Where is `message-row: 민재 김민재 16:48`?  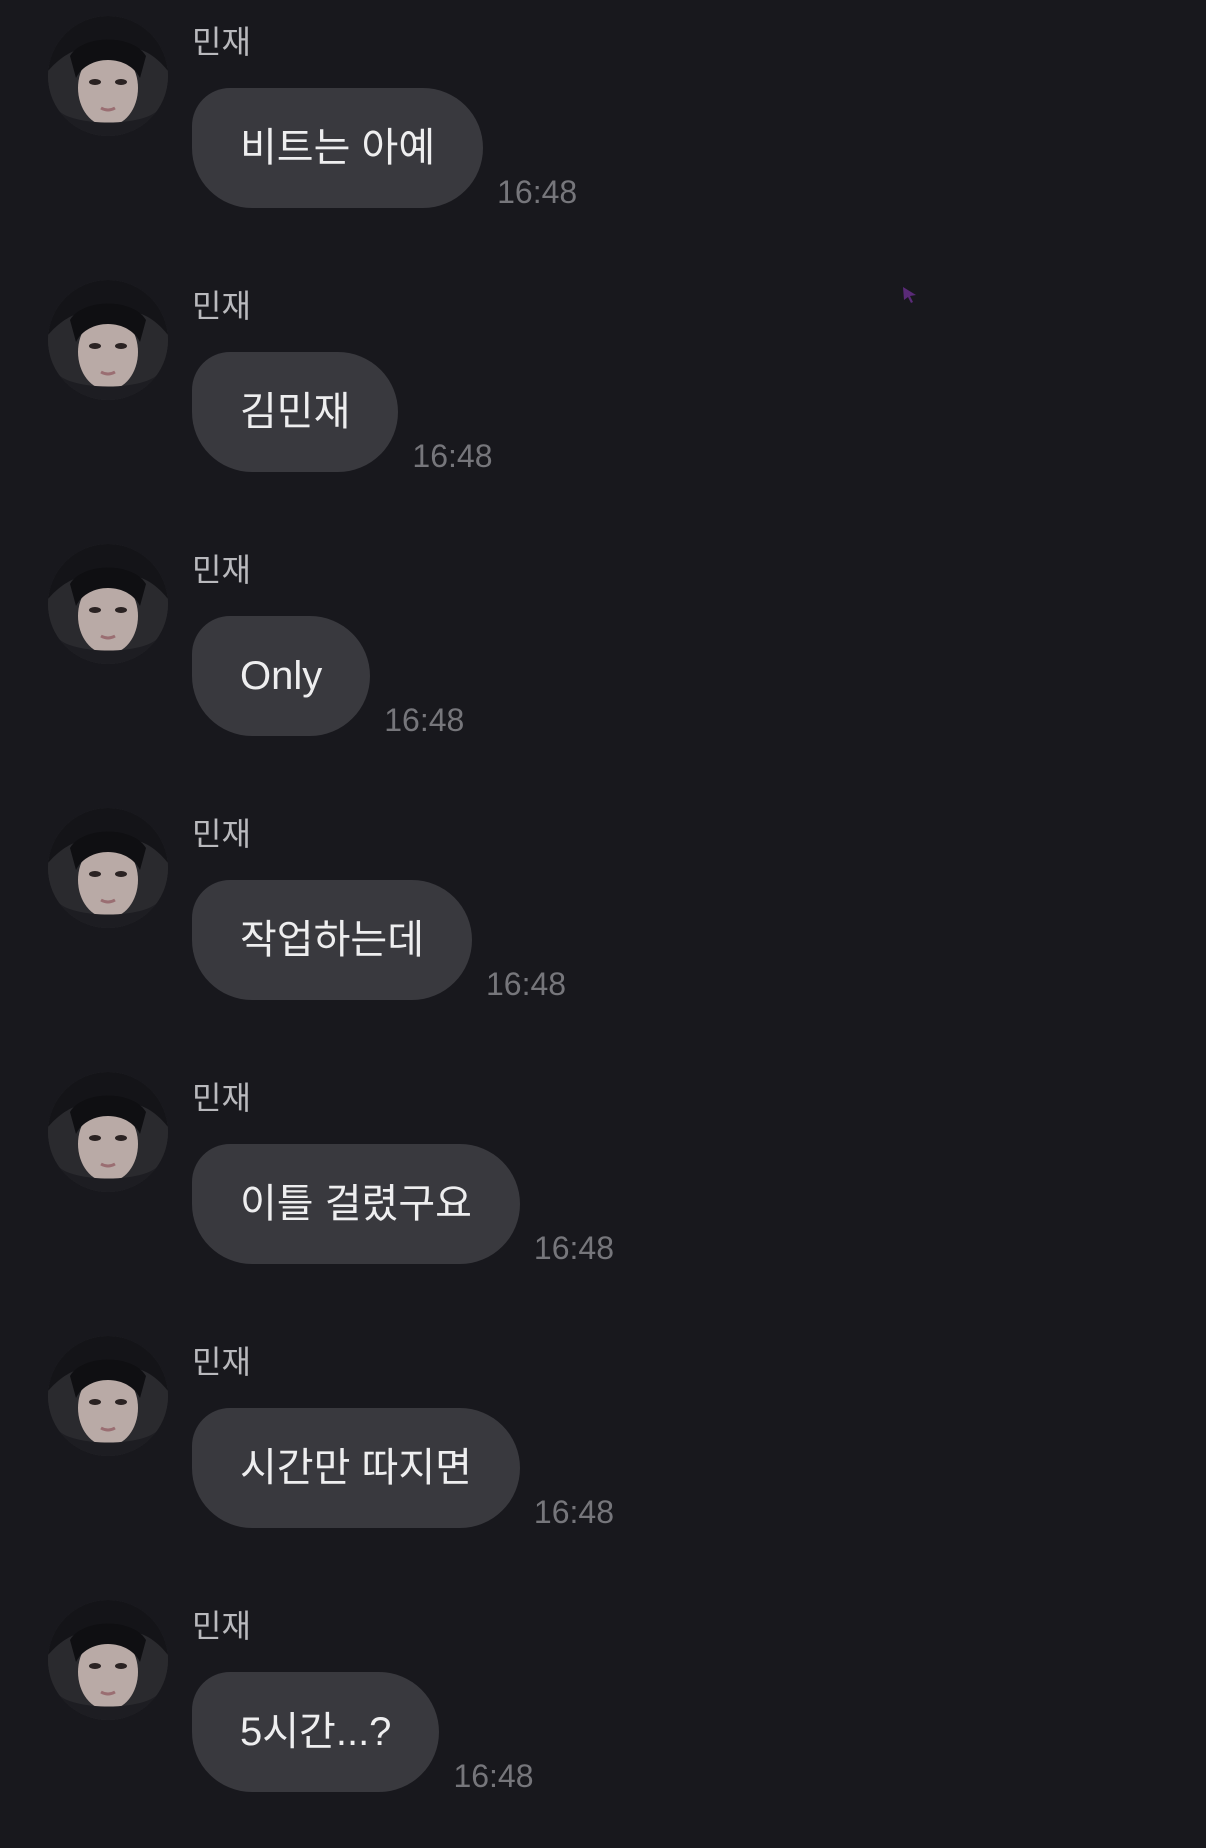 message-row: 민재 김민재 16:48 is located at coordinates (603, 396).